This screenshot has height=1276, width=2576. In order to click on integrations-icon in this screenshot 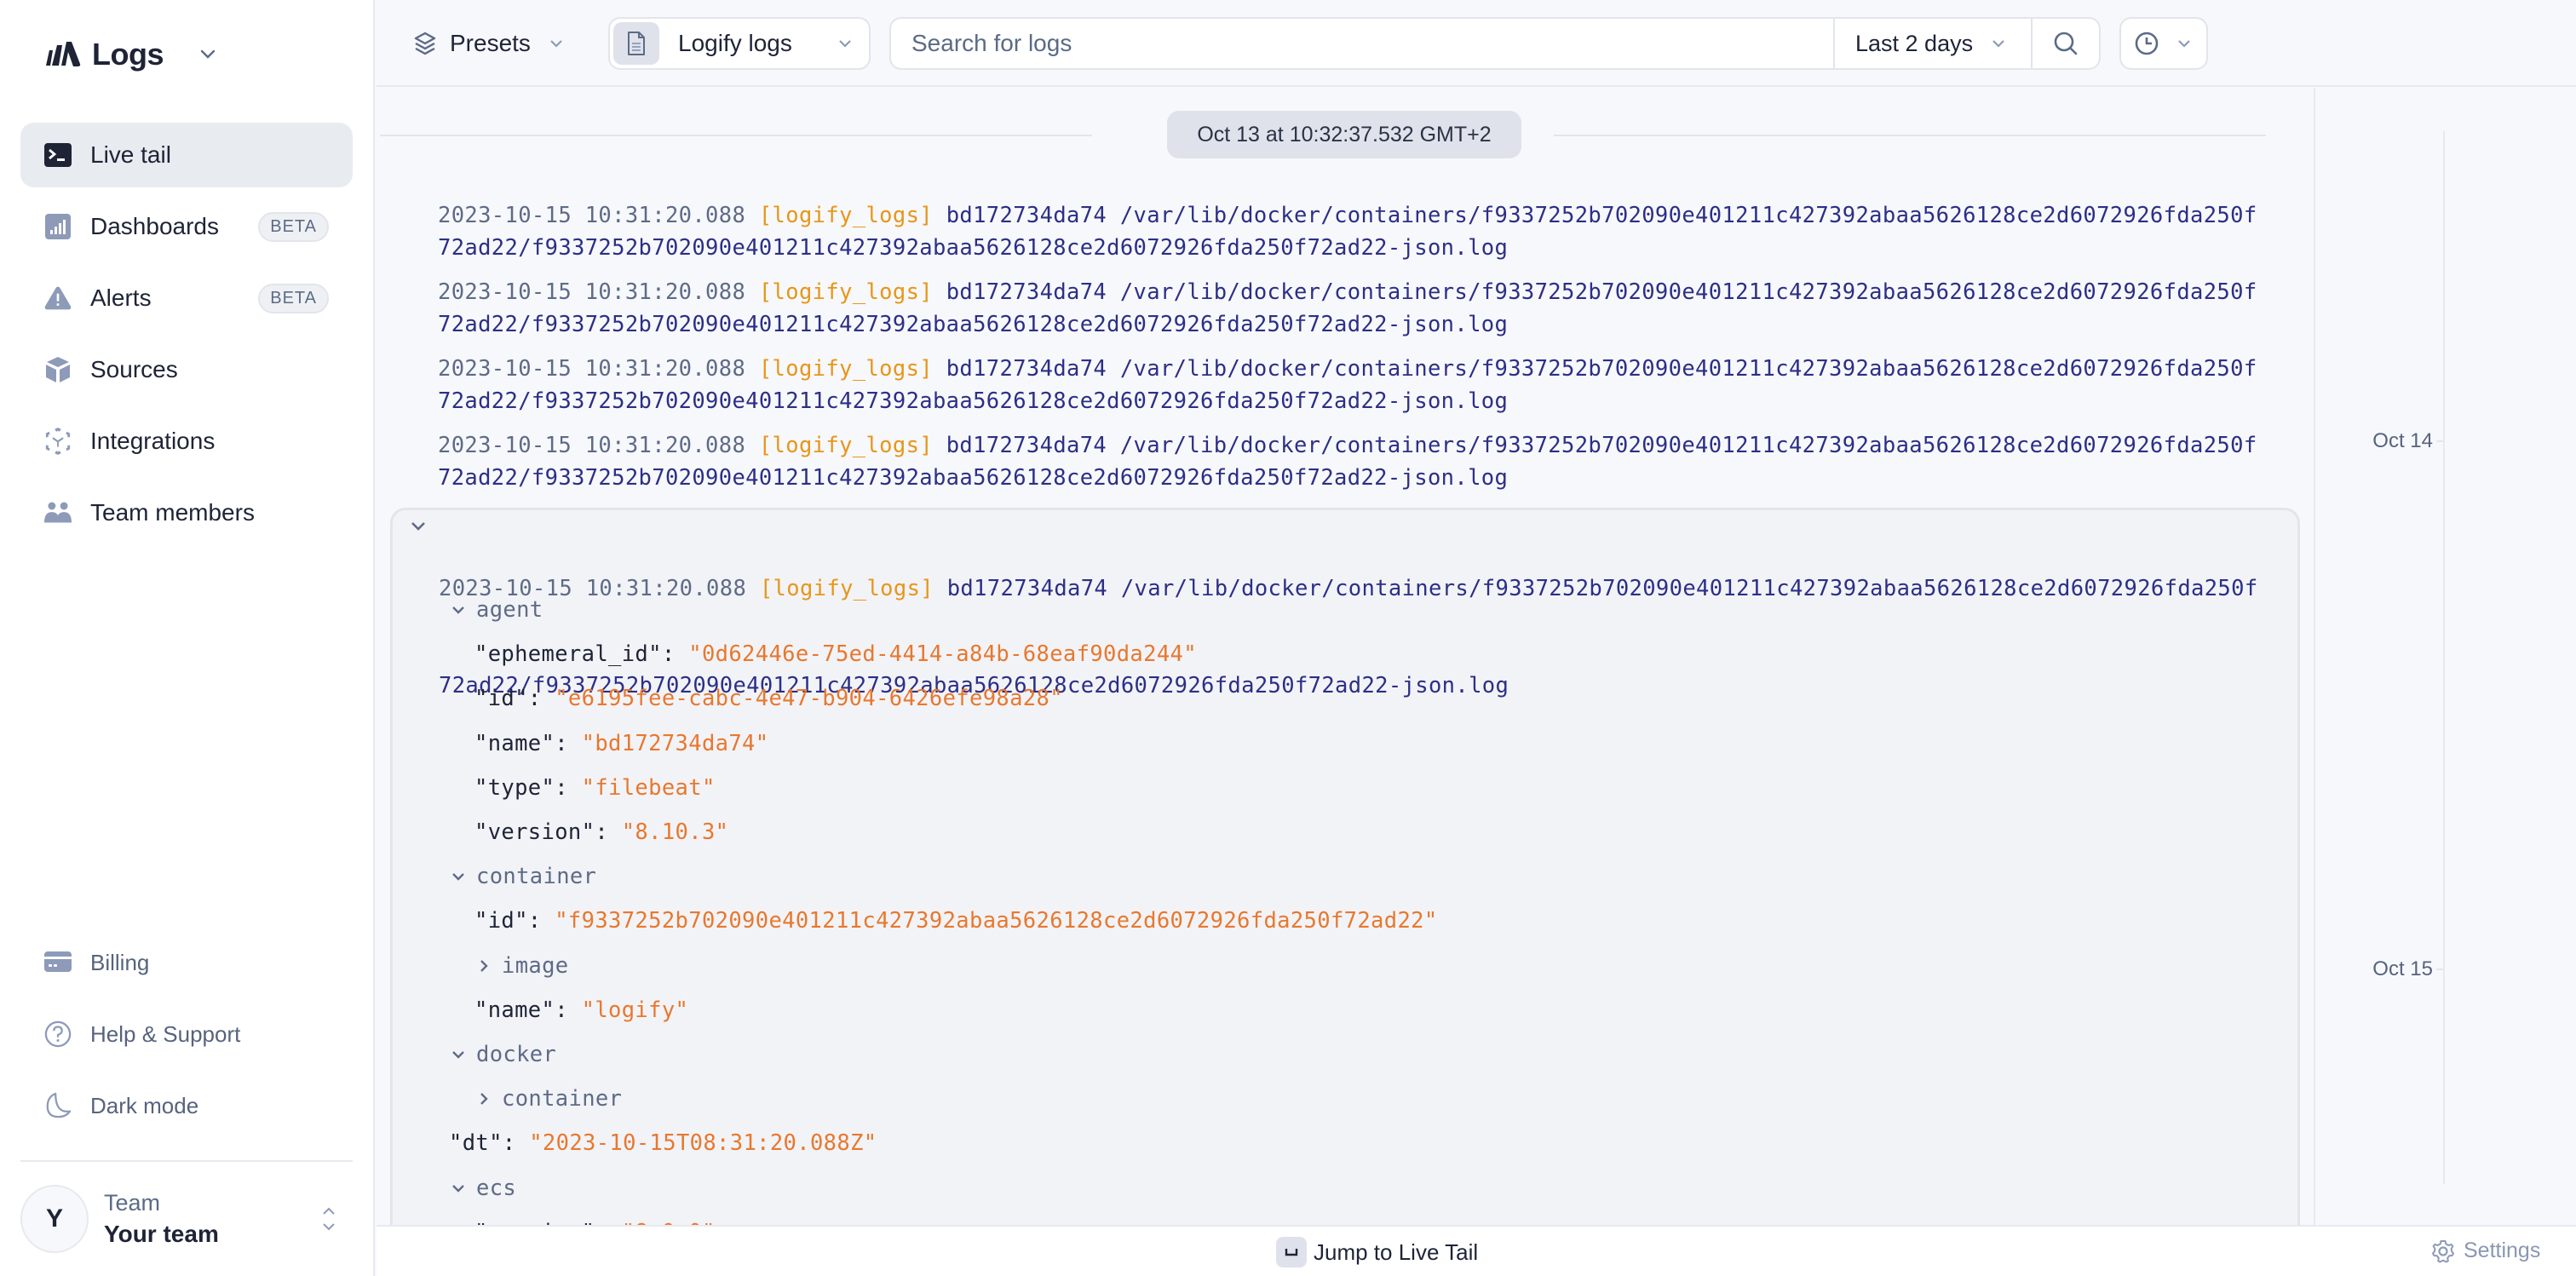, I will do `click(58, 442)`.